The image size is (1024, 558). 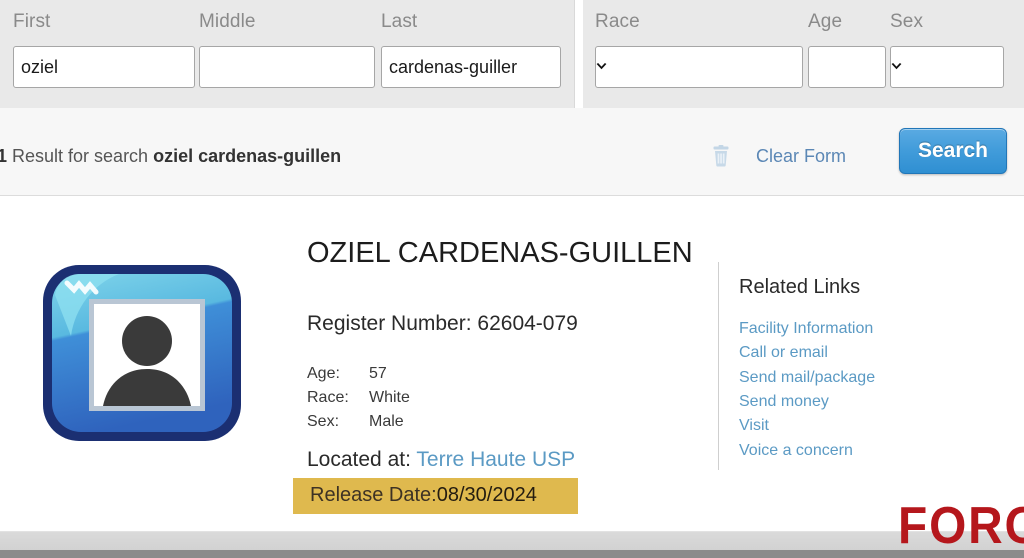 What do you see at coordinates (227, 21) in the screenshot?
I see `label-middle: Middle` at bounding box center [227, 21].